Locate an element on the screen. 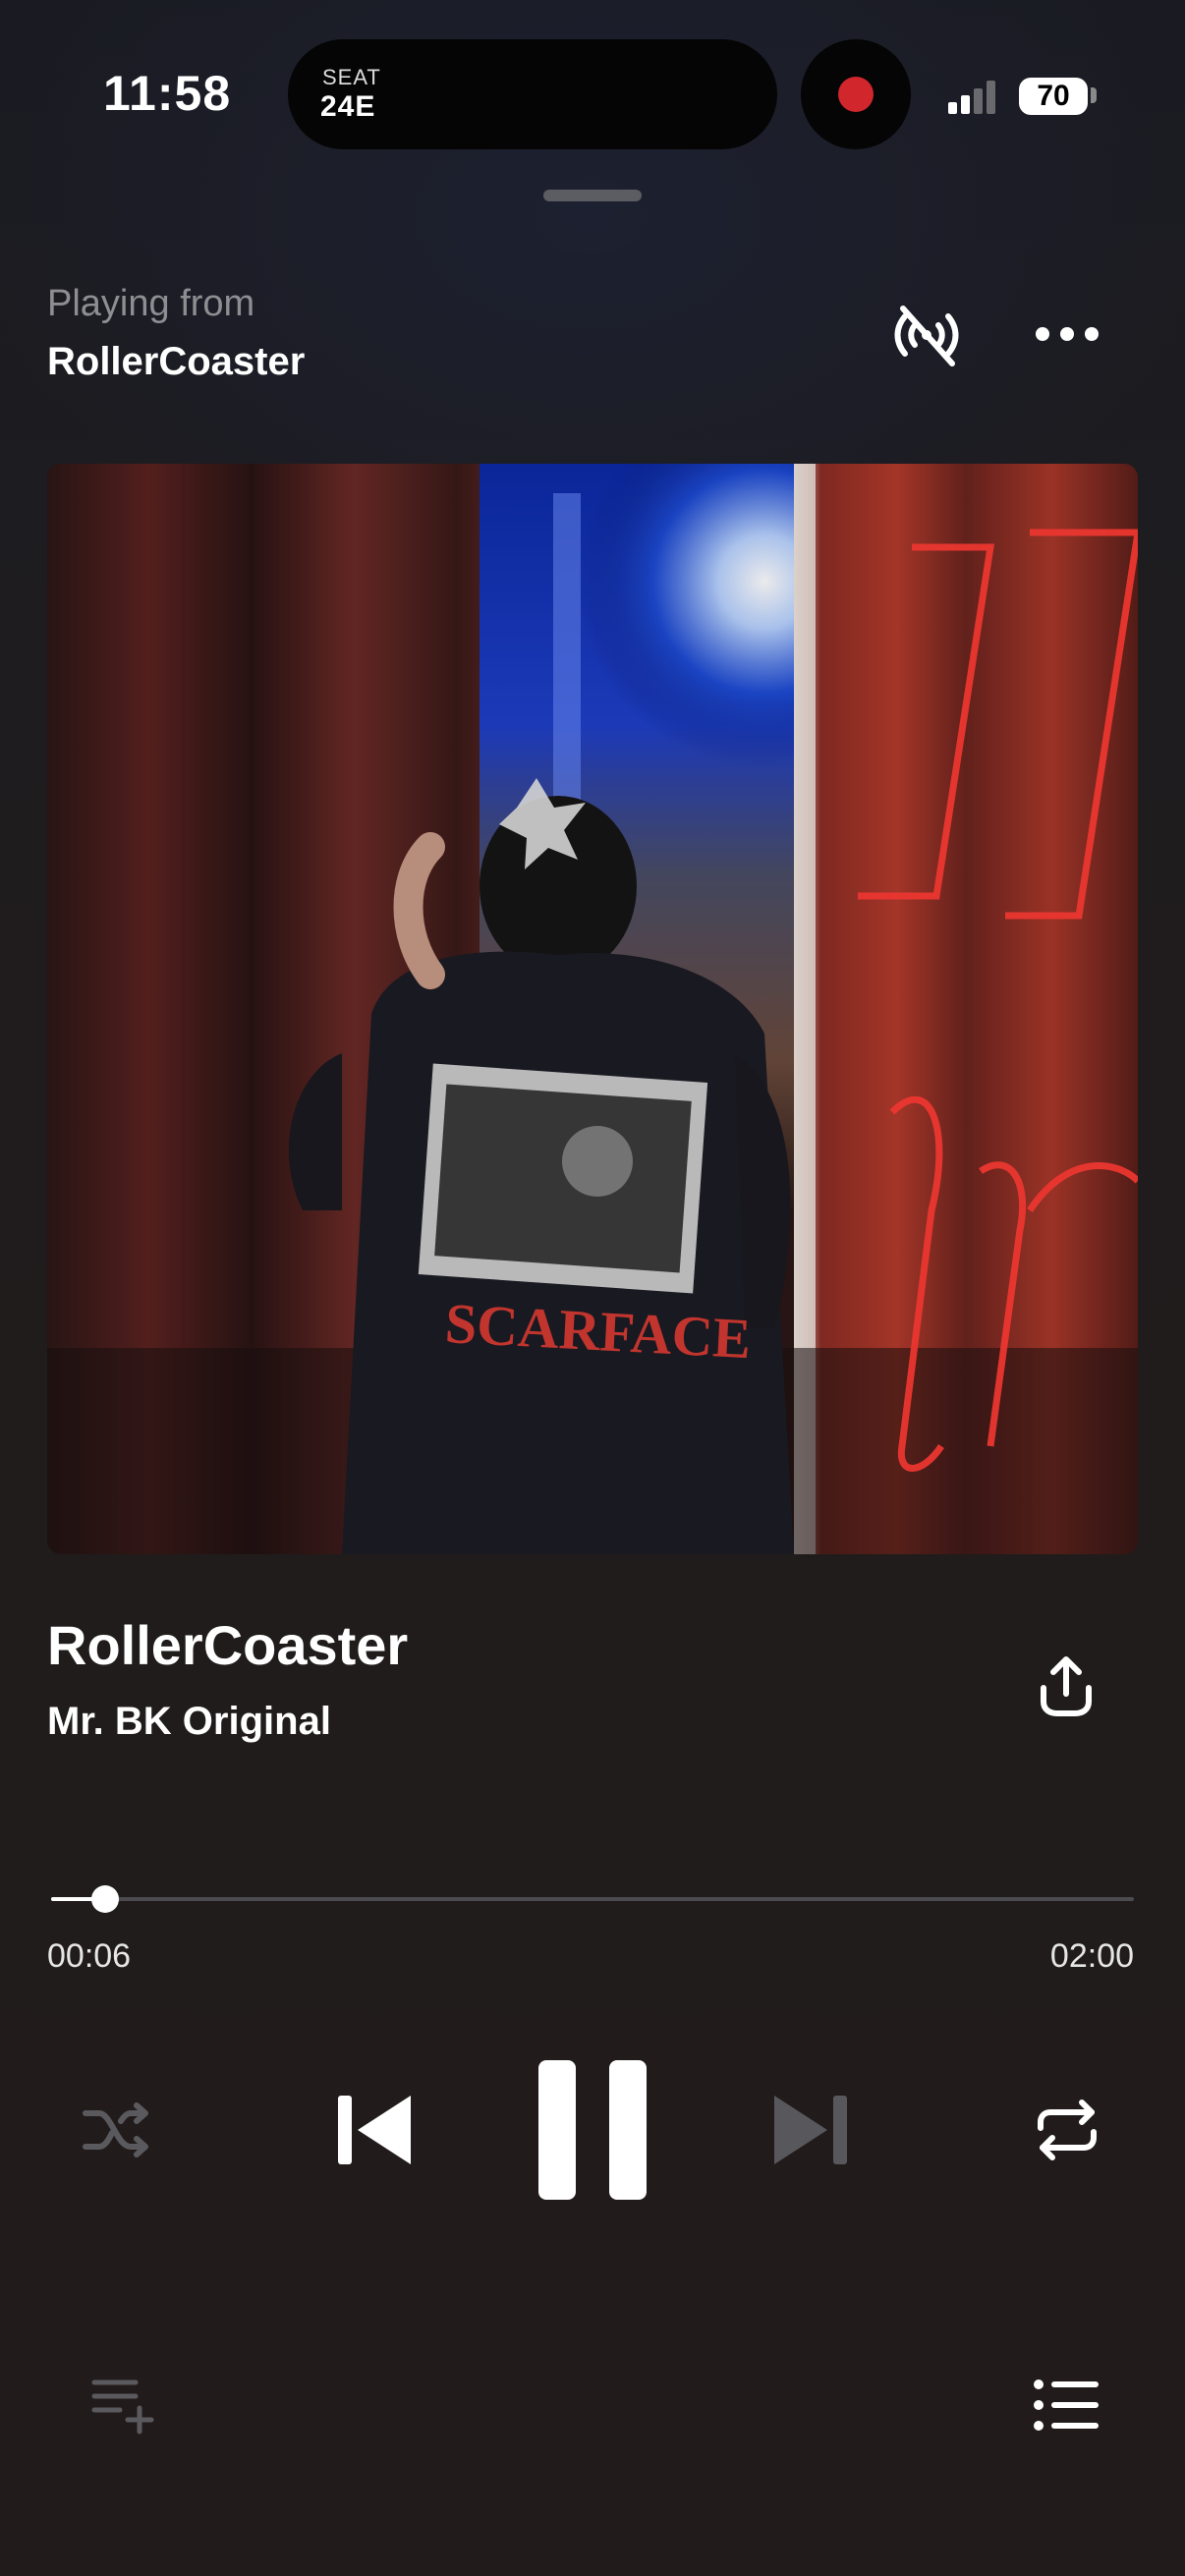 This screenshot has height=2576, width=1185. repeat-button is located at coordinates (1067, 2130).